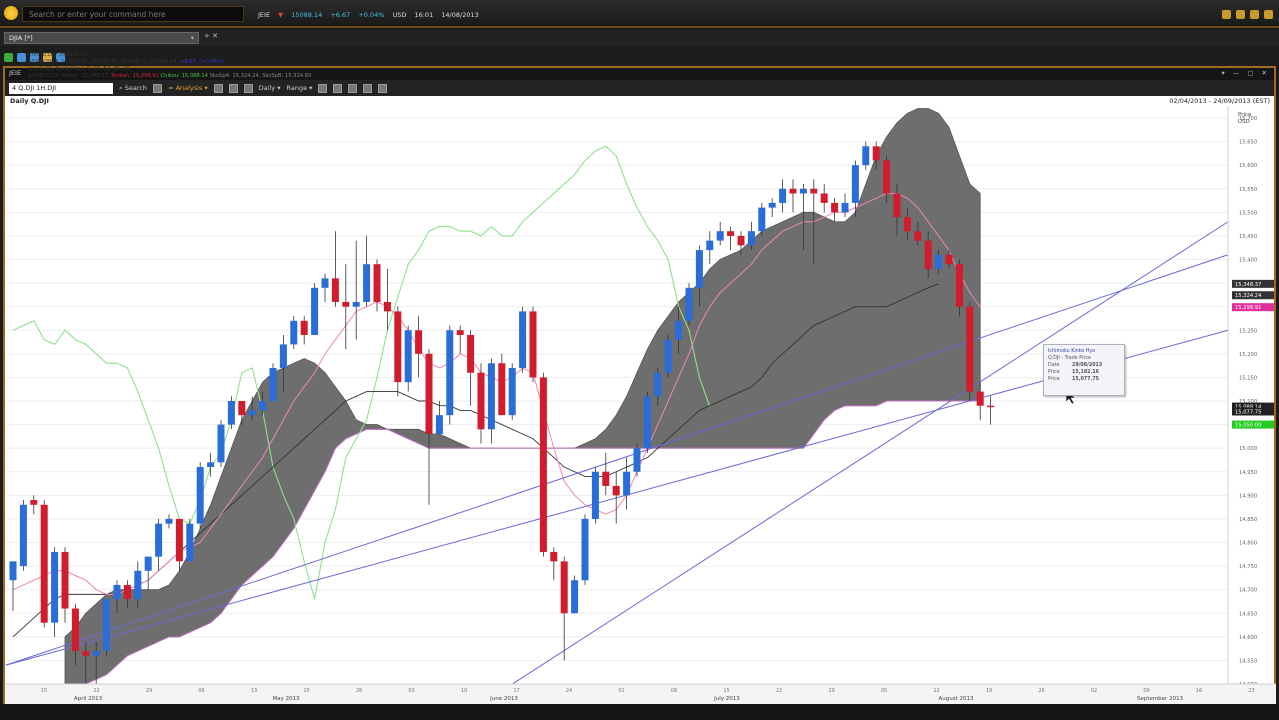 This screenshot has height=720, width=1279. What do you see at coordinates (1248, 119) in the screenshot?
I see `price-tick-label: 15,700` at bounding box center [1248, 119].